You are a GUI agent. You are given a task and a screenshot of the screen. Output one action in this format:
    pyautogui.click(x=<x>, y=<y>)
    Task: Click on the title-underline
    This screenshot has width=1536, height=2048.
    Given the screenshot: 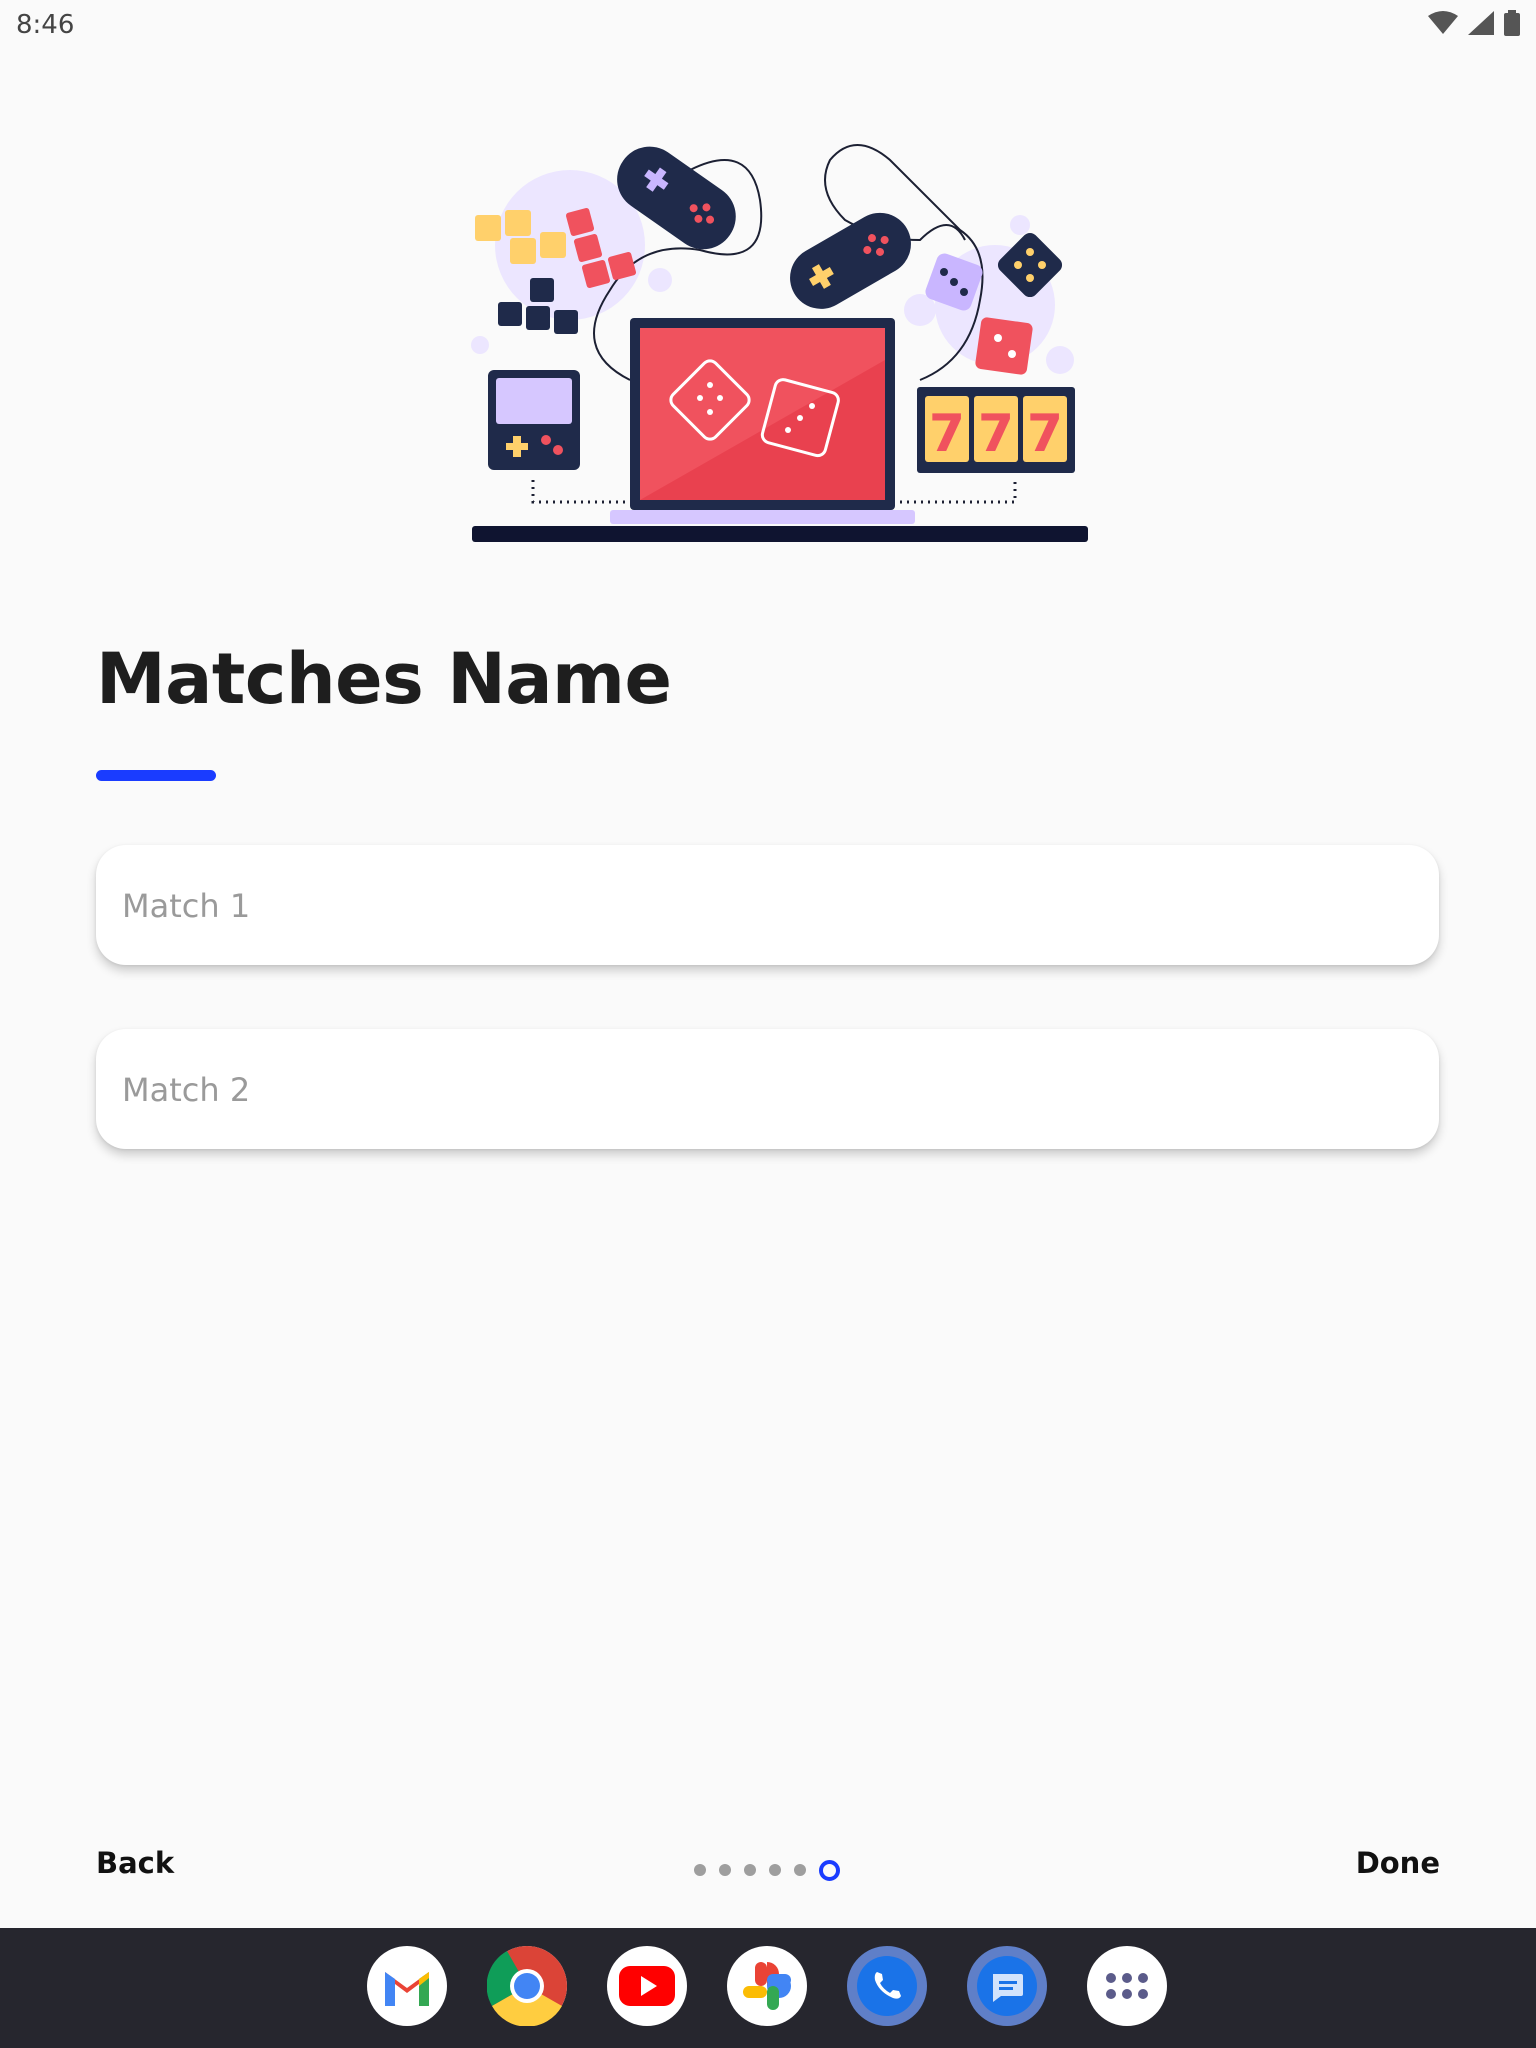 What is the action you would take?
    pyautogui.click(x=156, y=775)
    